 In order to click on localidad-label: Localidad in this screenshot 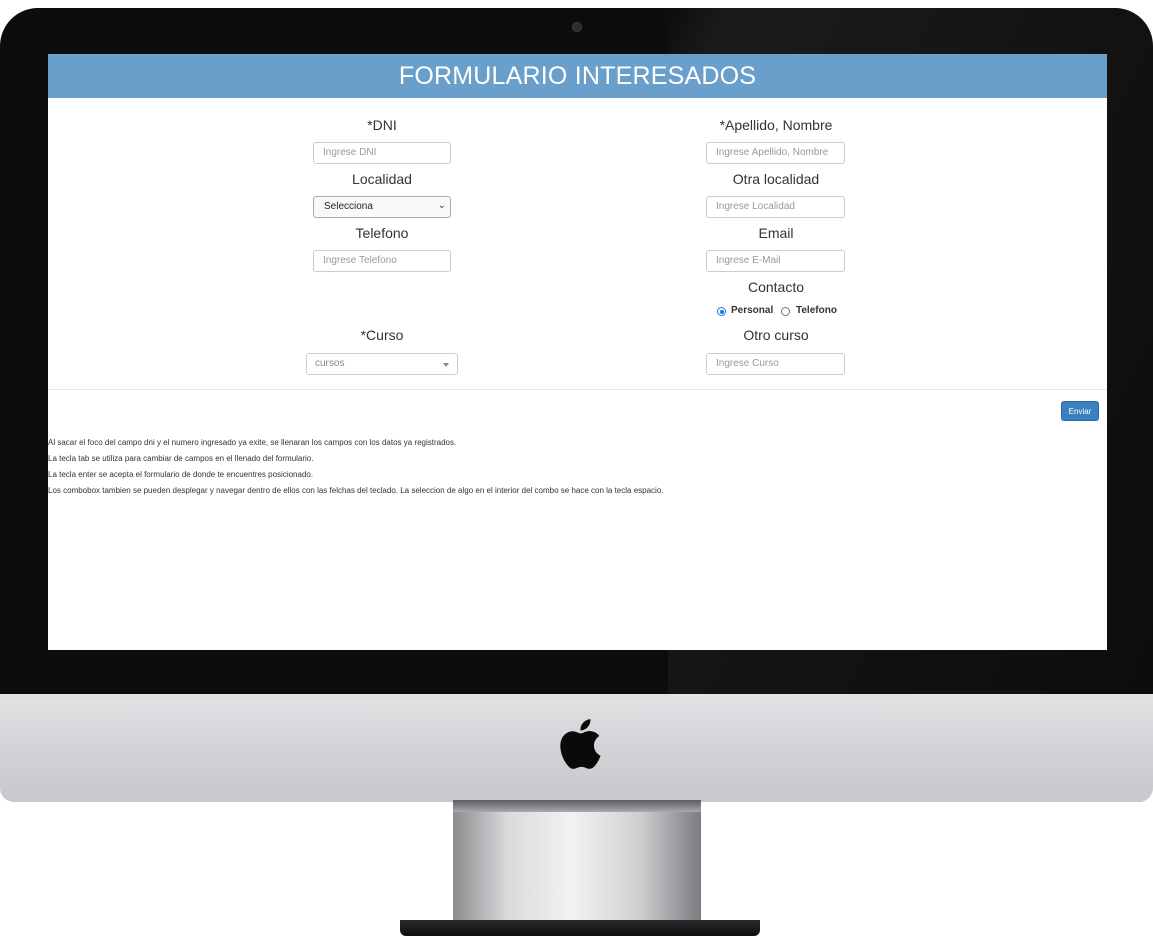, I will do `click(382, 179)`.